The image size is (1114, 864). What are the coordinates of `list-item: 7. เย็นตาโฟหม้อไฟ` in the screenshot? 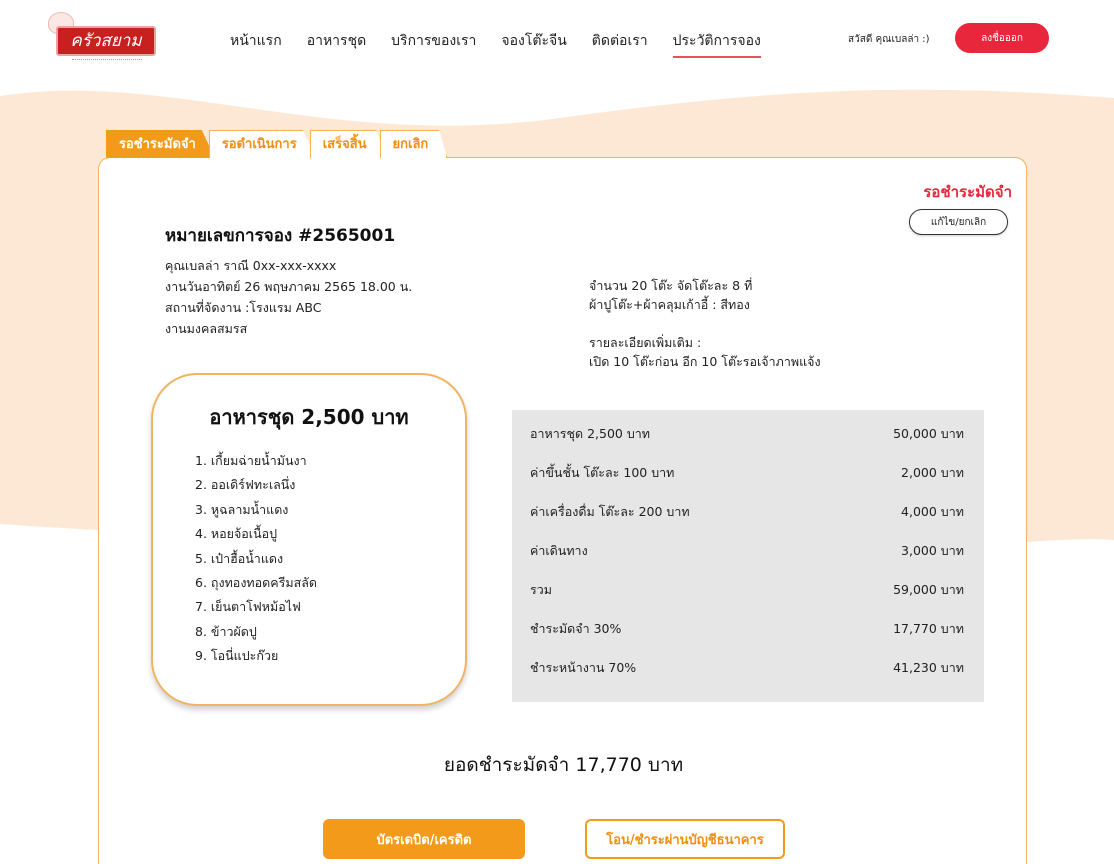 It's located at (248, 607).